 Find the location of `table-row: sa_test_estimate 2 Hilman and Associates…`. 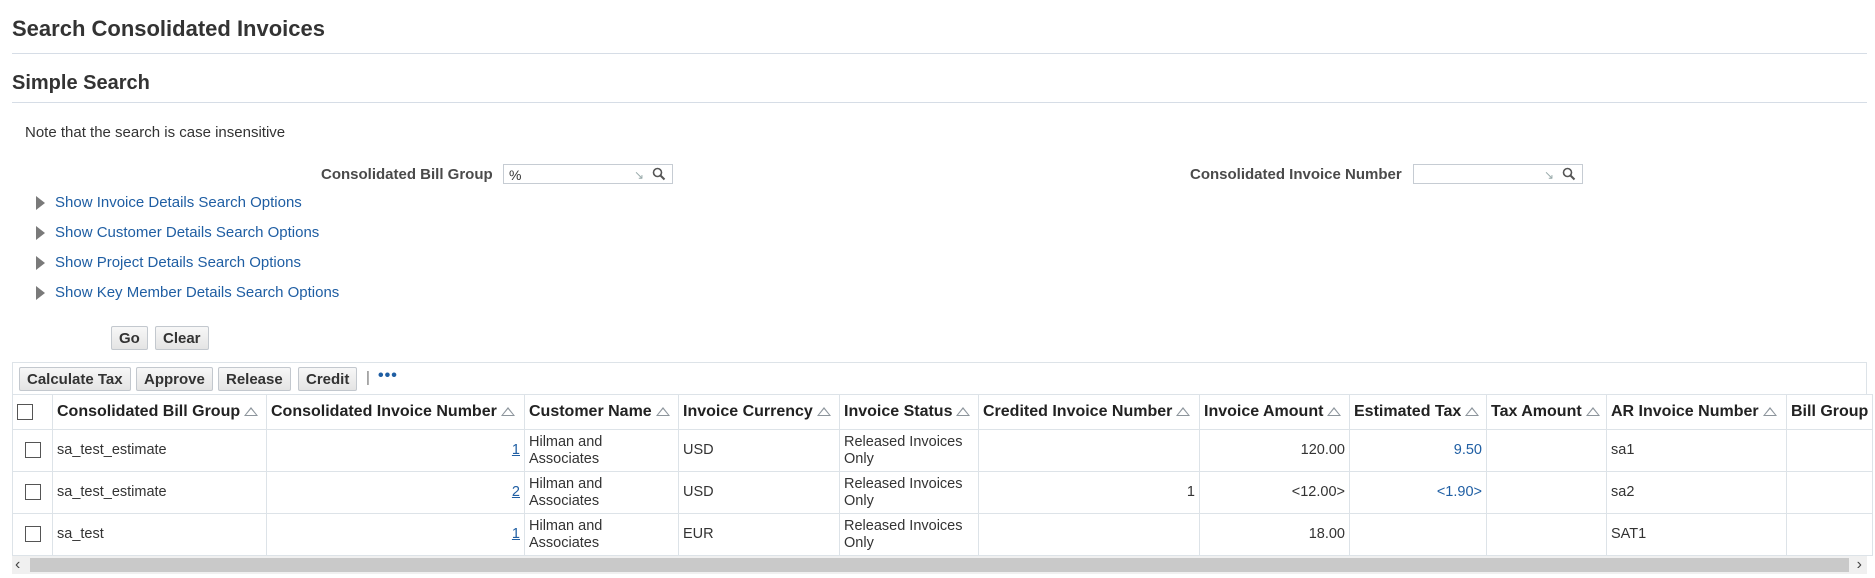

table-row: sa_test_estimate 2 Hilman and Associates… is located at coordinates (943, 492).